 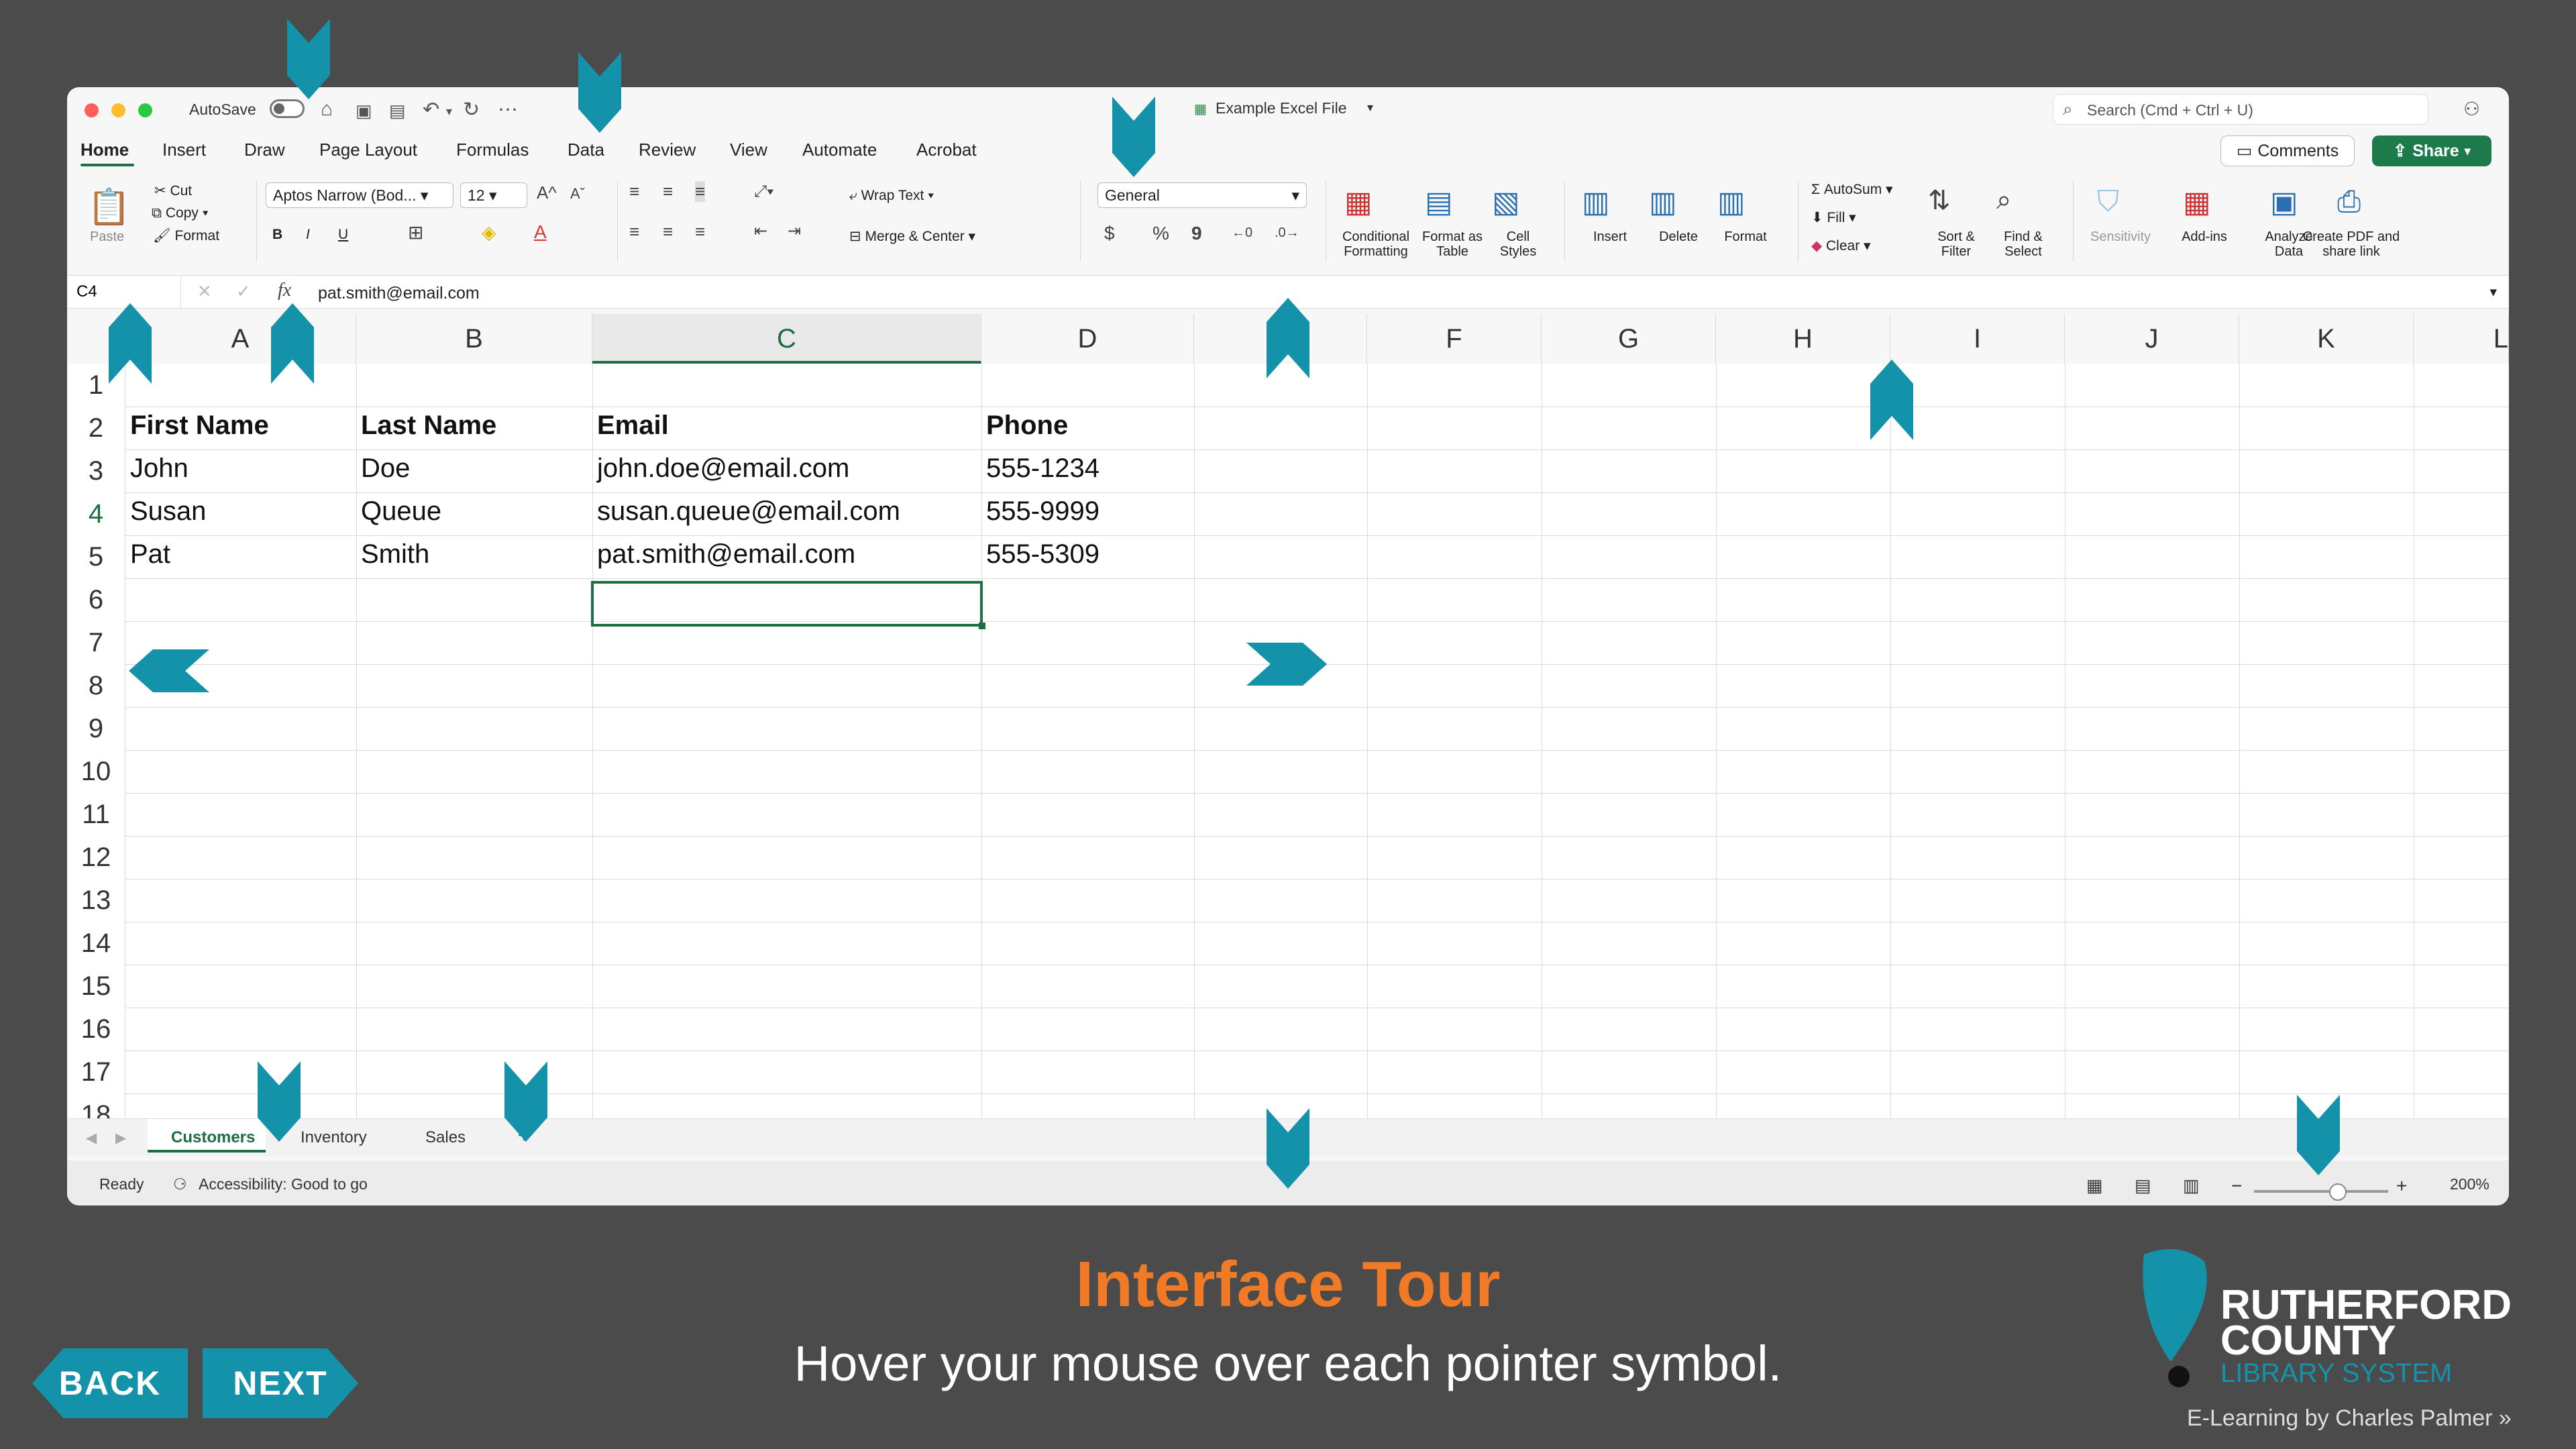 I want to click on cell-a2: John, so click(x=159, y=468).